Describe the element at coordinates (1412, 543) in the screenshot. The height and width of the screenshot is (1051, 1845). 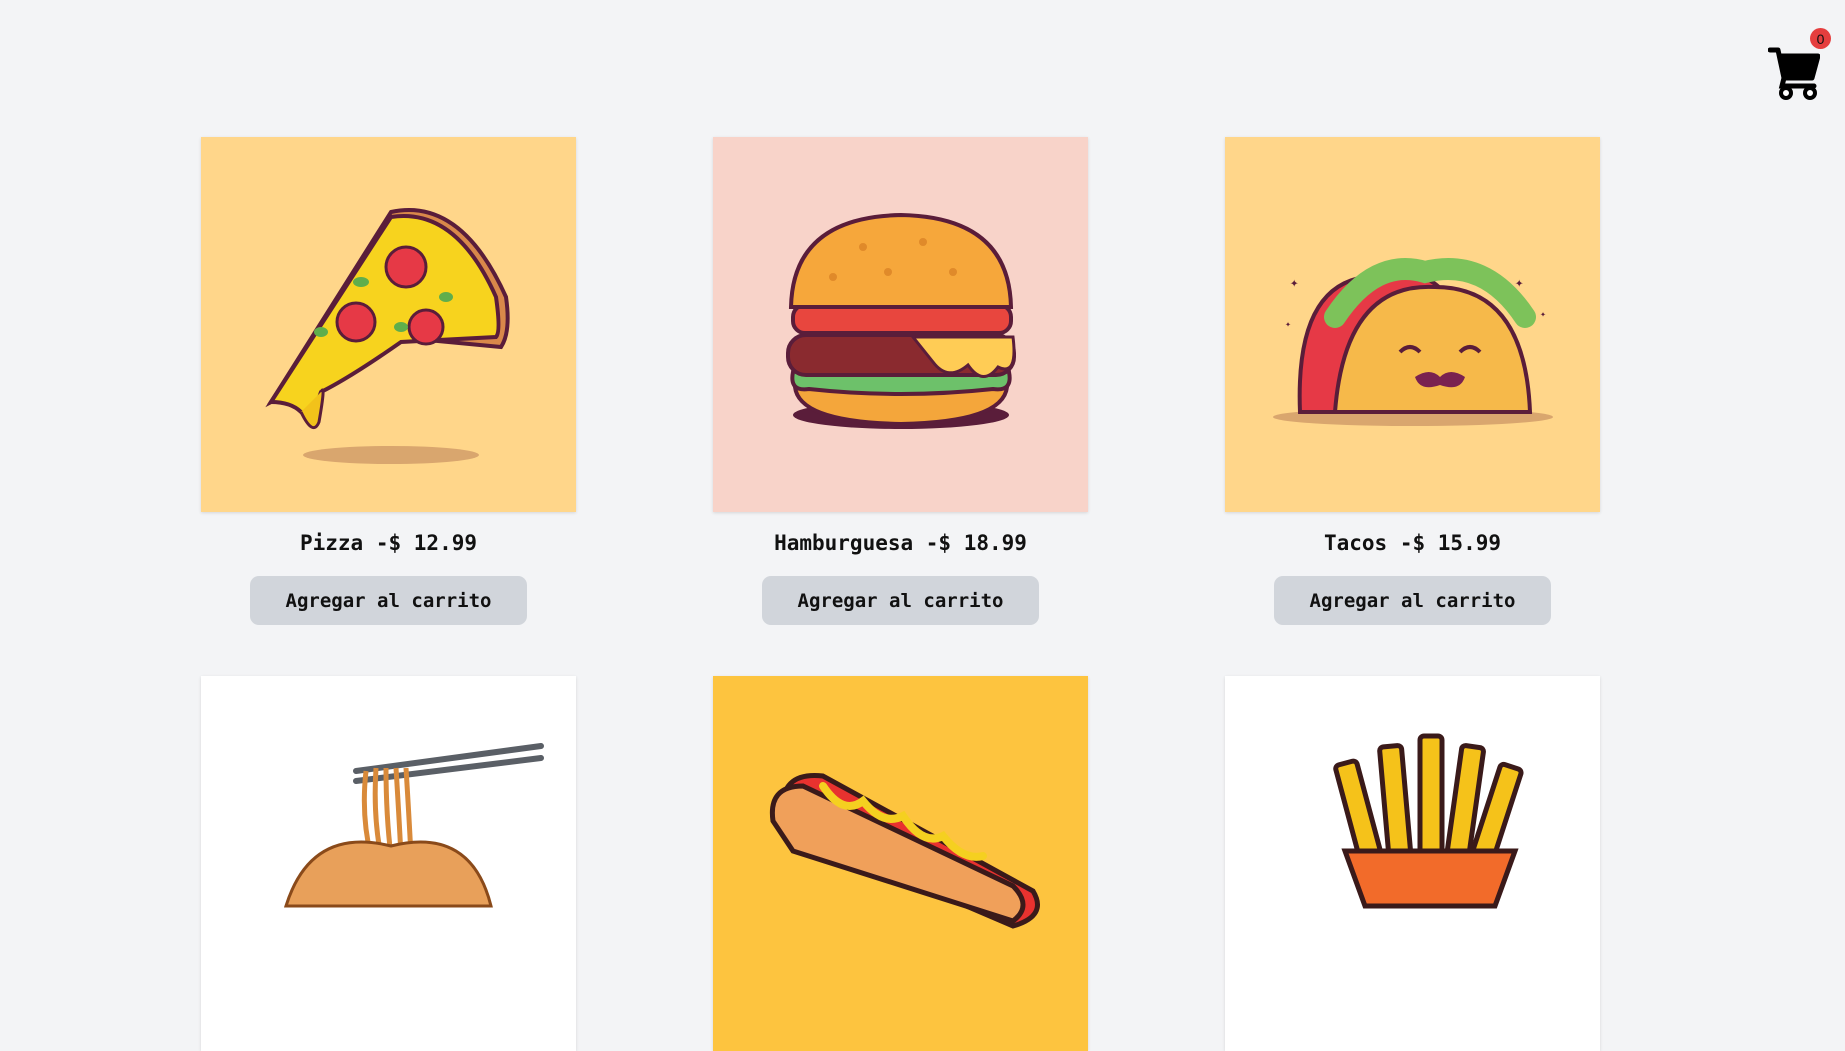
I see `product-title: Tacos -$ 15.99` at that location.